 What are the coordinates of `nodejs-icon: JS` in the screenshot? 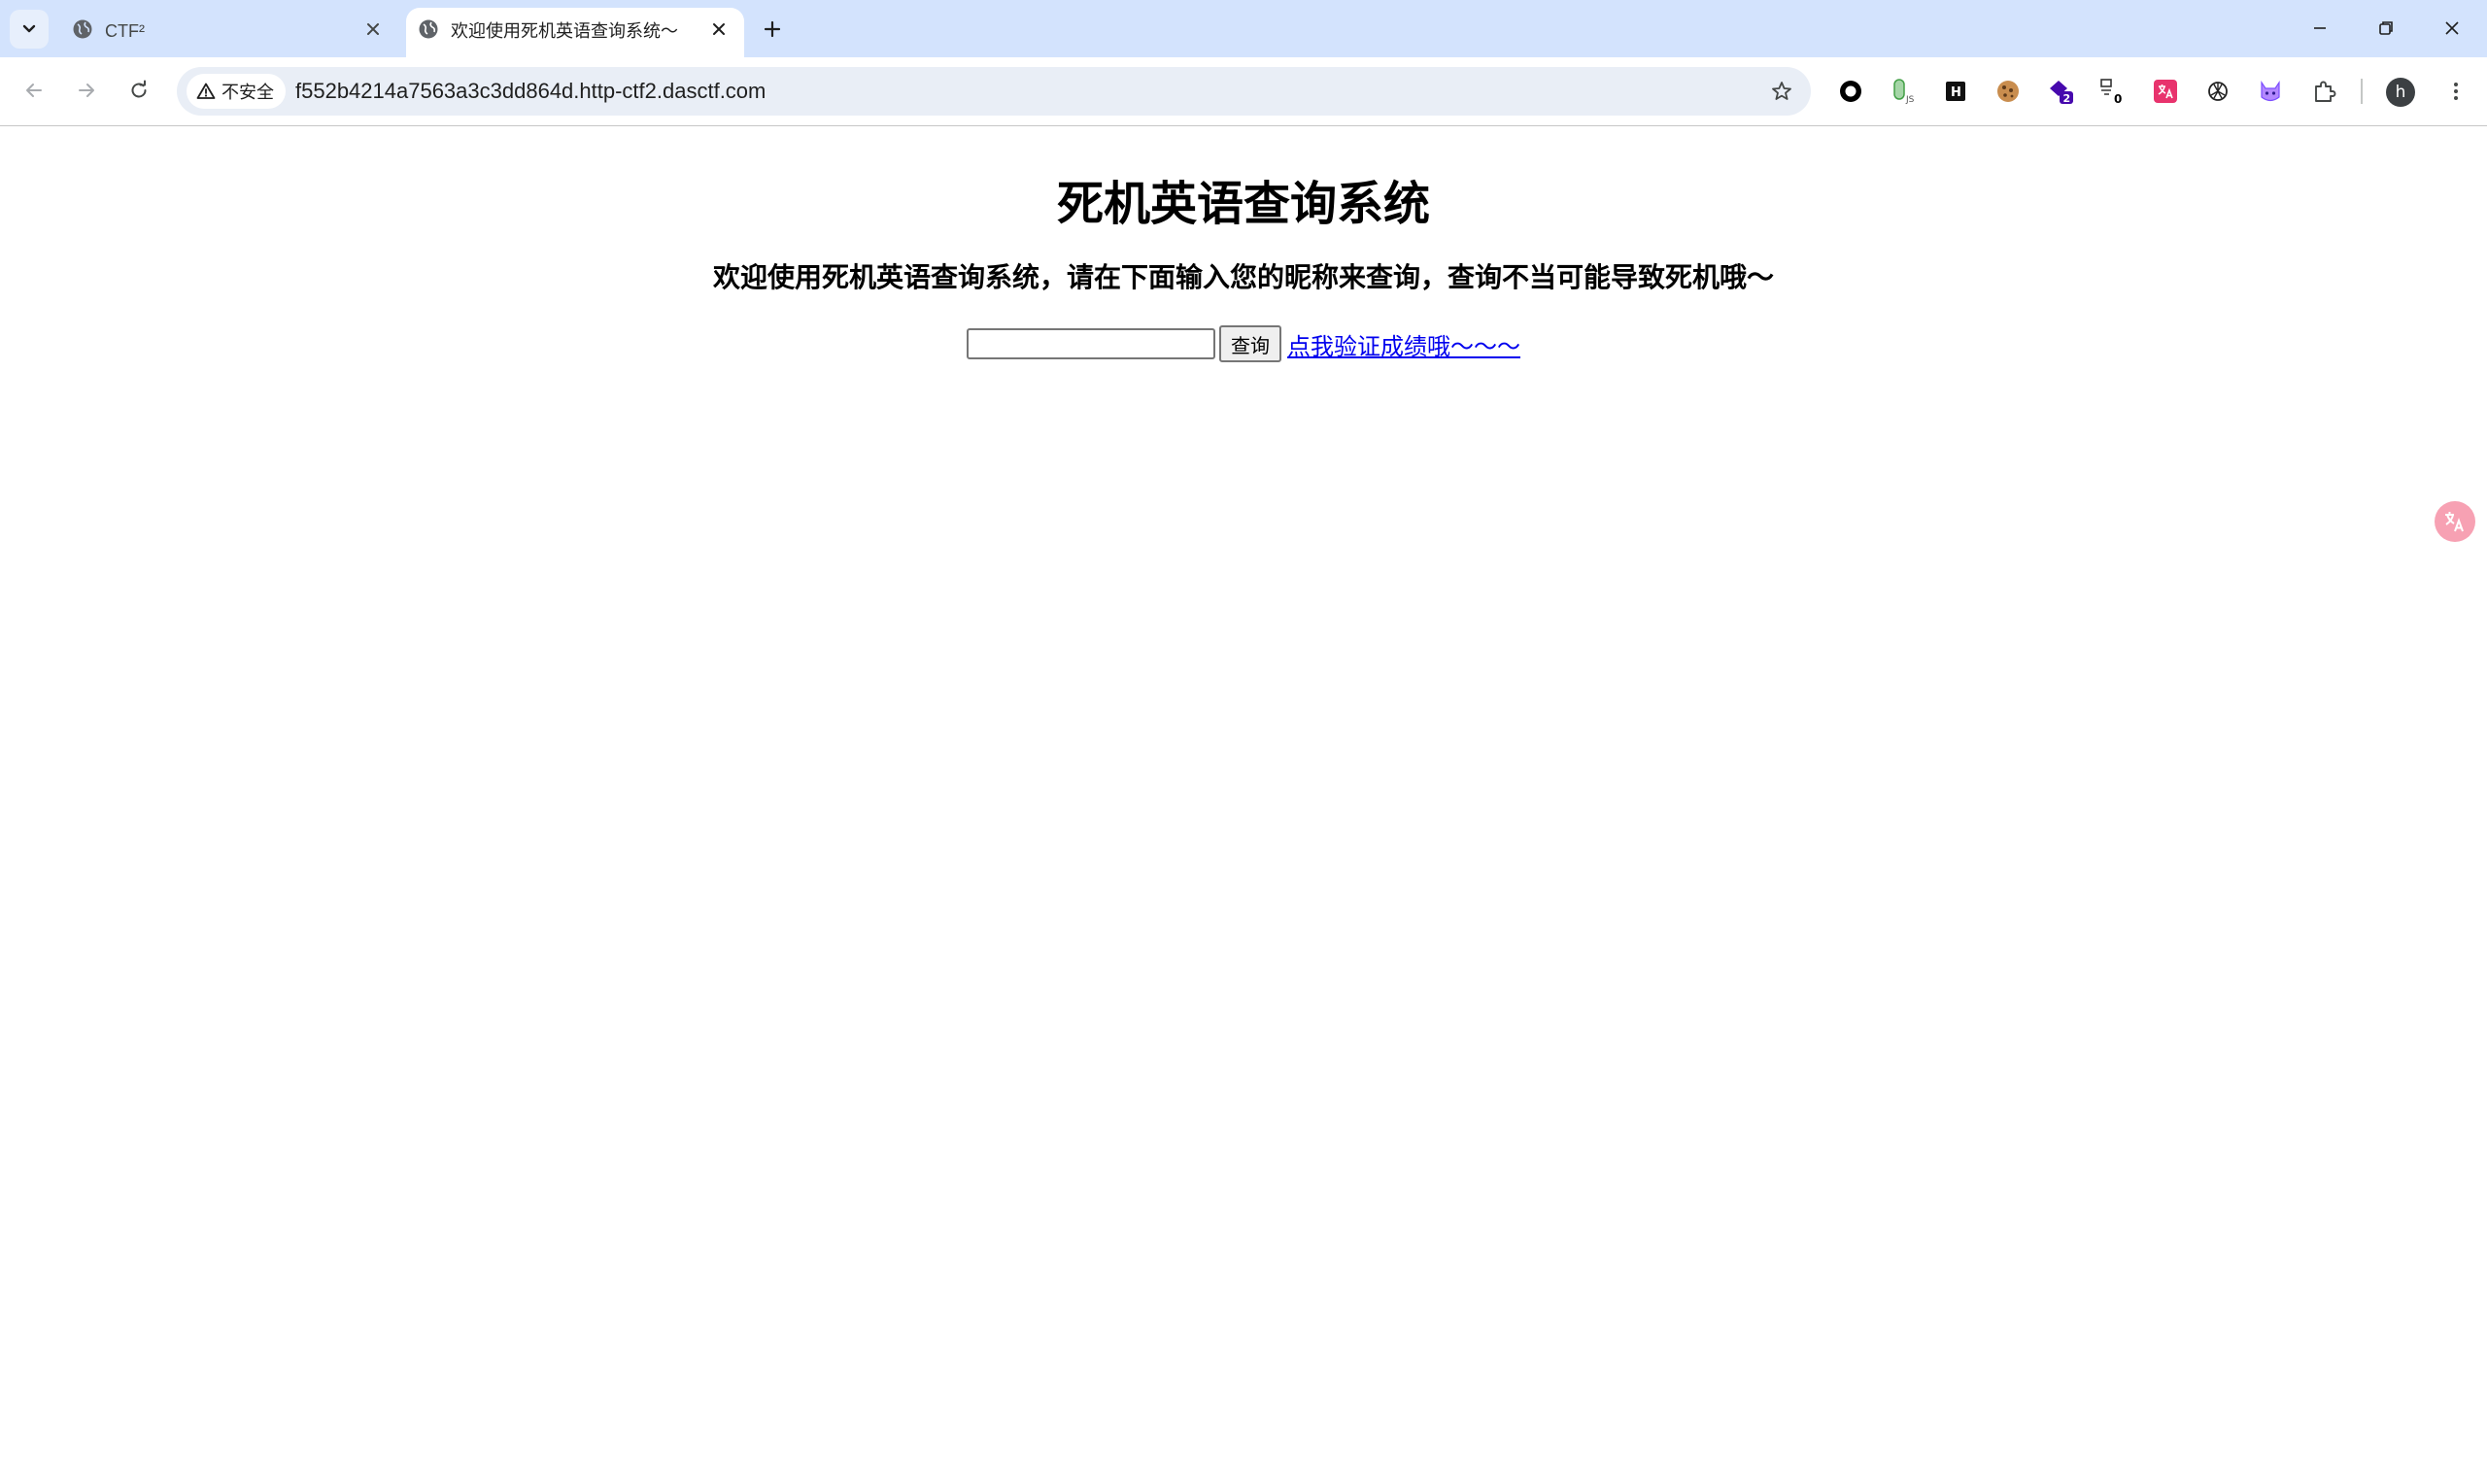 It's located at (1904, 92).